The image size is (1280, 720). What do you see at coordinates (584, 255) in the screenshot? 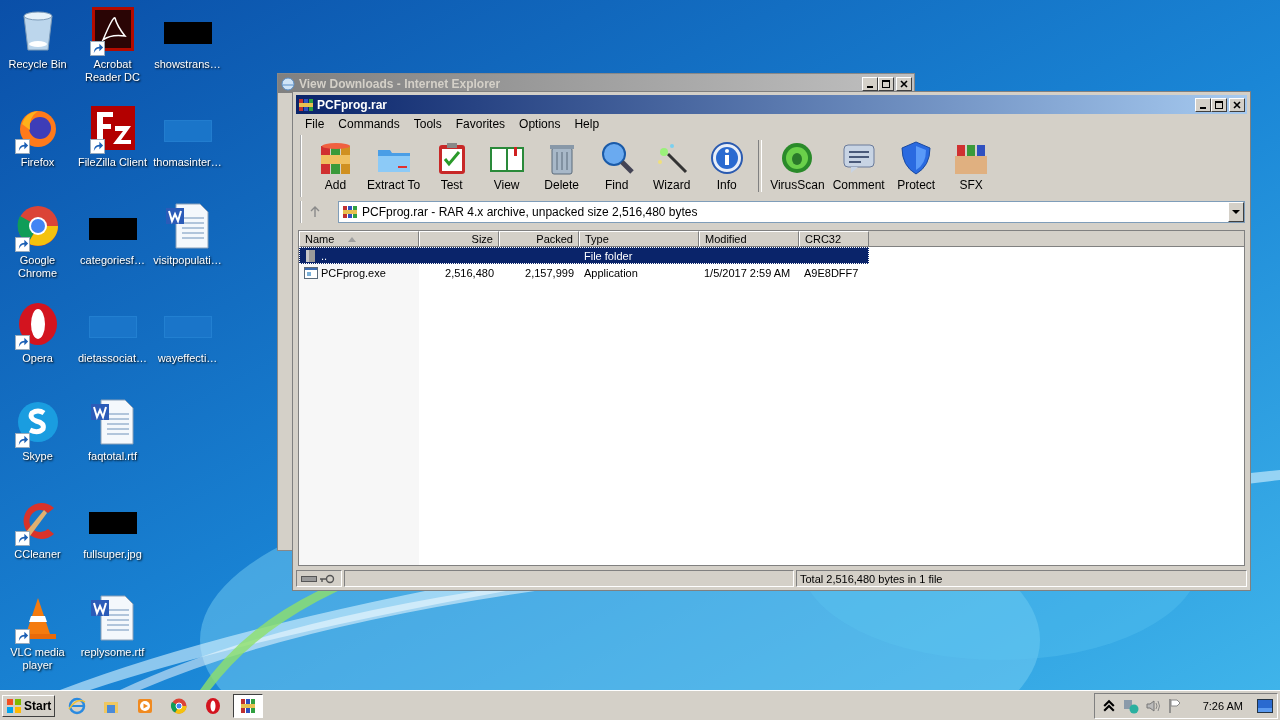
I see `file-row: .. File folder` at bounding box center [584, 255].